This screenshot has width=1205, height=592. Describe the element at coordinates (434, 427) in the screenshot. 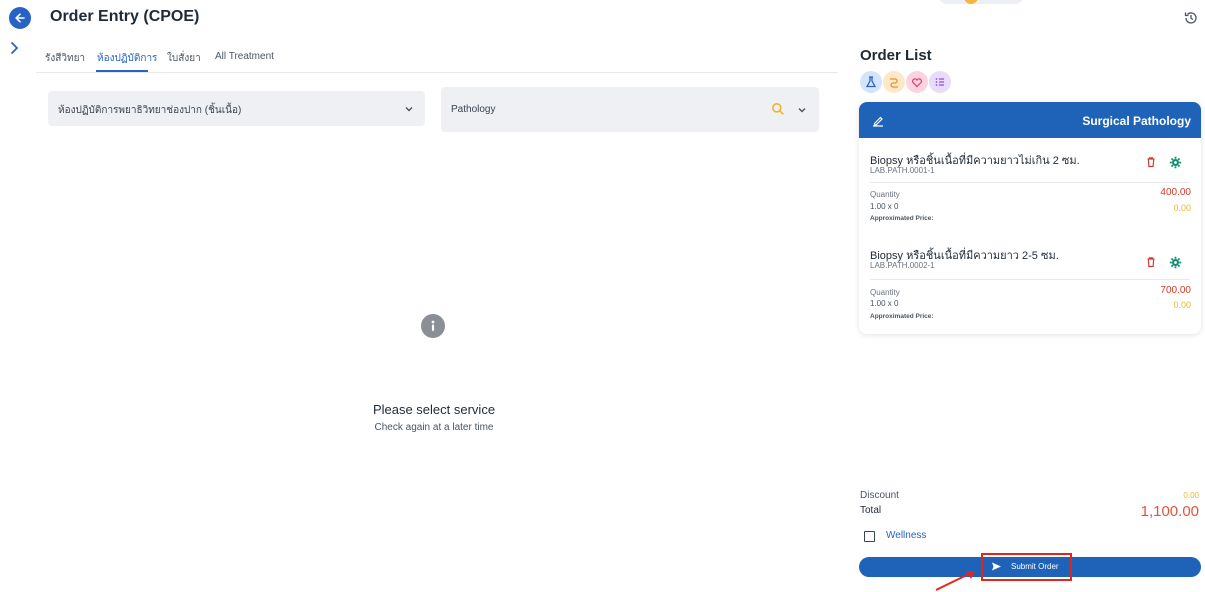

I see `empty-state-subtitle: Check again at a later time` at that location.